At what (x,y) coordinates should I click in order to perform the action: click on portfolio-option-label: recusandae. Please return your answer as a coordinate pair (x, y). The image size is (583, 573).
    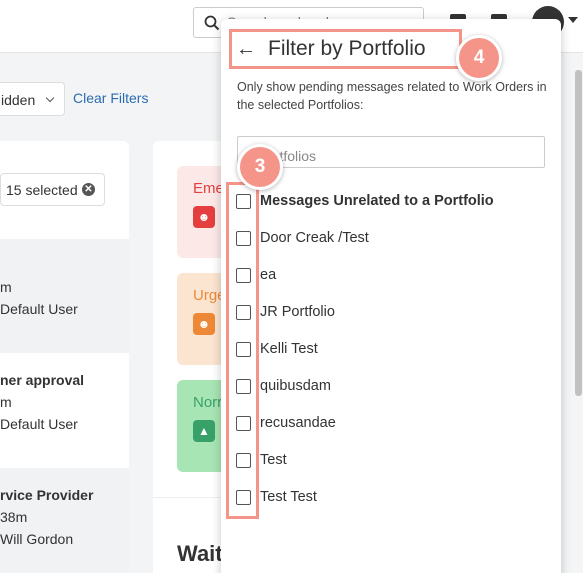
    Looking at the image, I should click on (298, 423).